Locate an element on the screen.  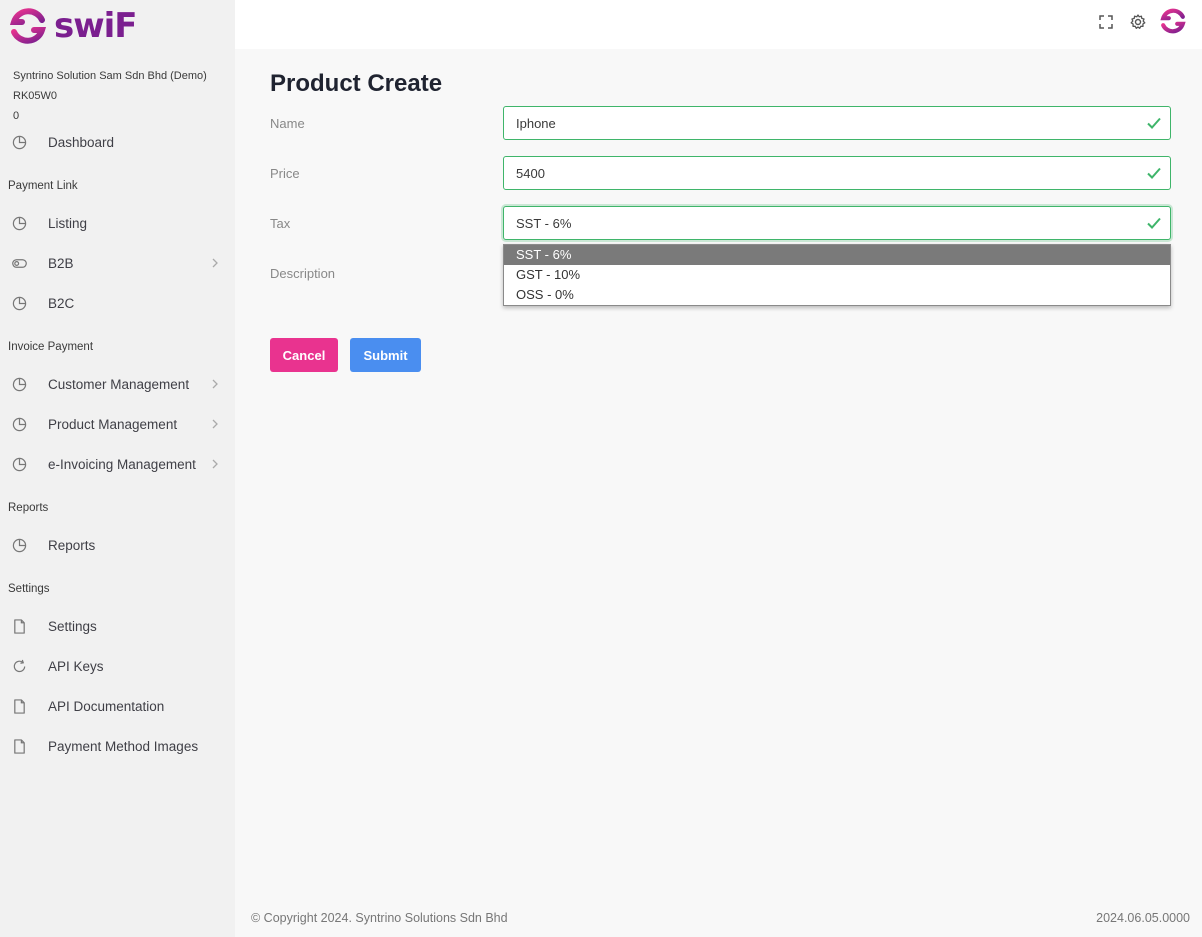
swif-logo-icon is located at coordinates (28, 26).